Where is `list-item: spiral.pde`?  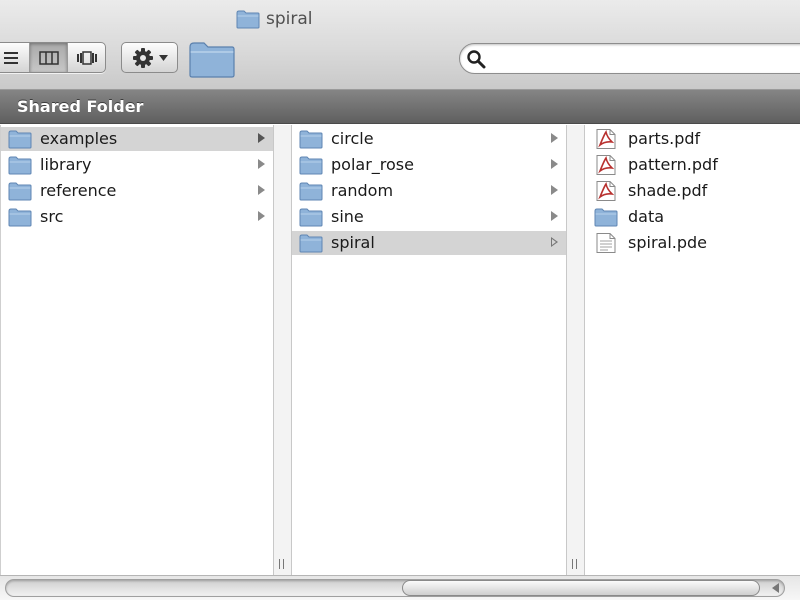
list-item: spiral.pde is located at coordinates (692, 243).